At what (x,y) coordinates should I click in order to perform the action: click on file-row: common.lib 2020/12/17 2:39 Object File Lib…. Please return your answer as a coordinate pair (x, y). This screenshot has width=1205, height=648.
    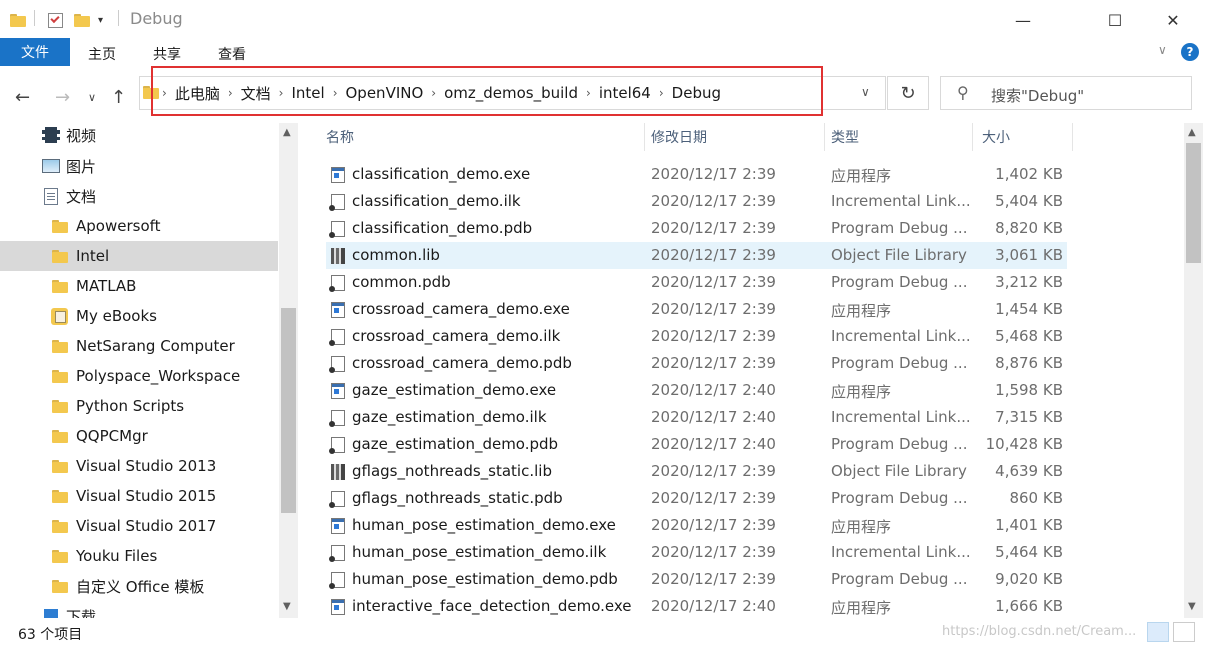
    Looking at the image, I should click on (696, 255).